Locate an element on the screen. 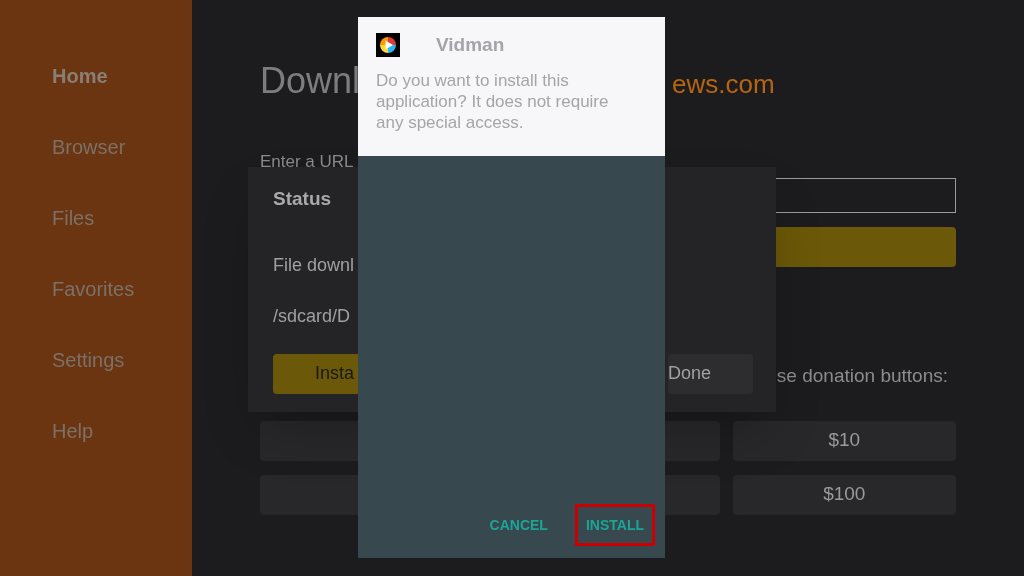  dialog-button: INSTALL is located at coordinates (614, 525).